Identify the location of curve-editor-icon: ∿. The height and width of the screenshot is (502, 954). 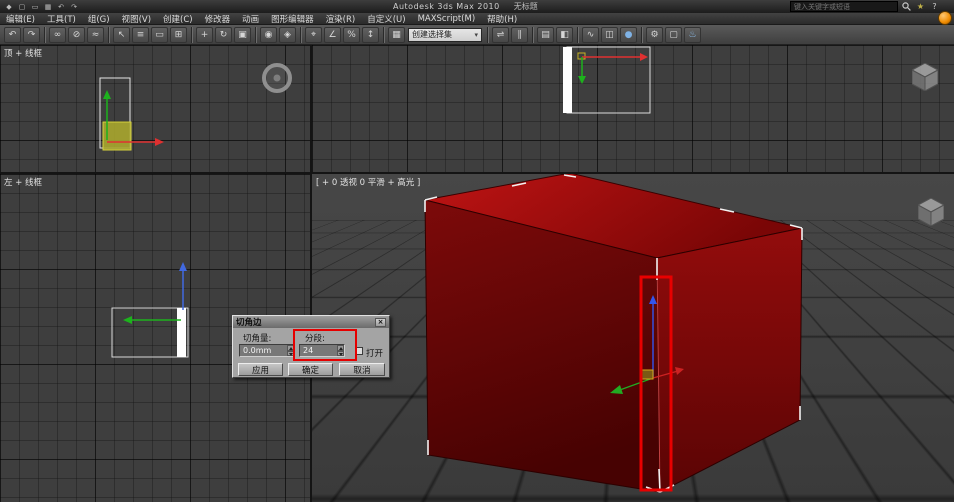
(590, 34).